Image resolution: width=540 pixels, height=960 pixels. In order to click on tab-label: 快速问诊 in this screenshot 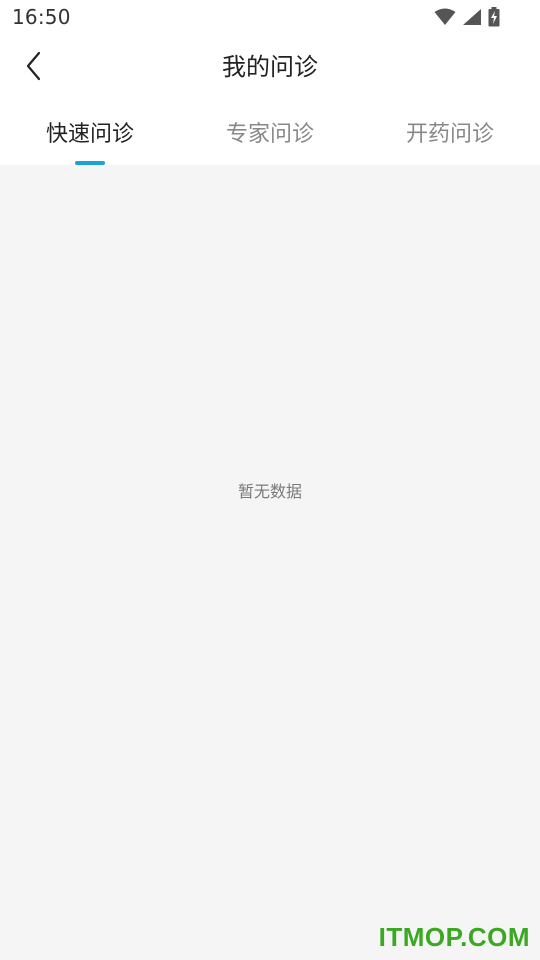, I will do `click(89, 134)`.